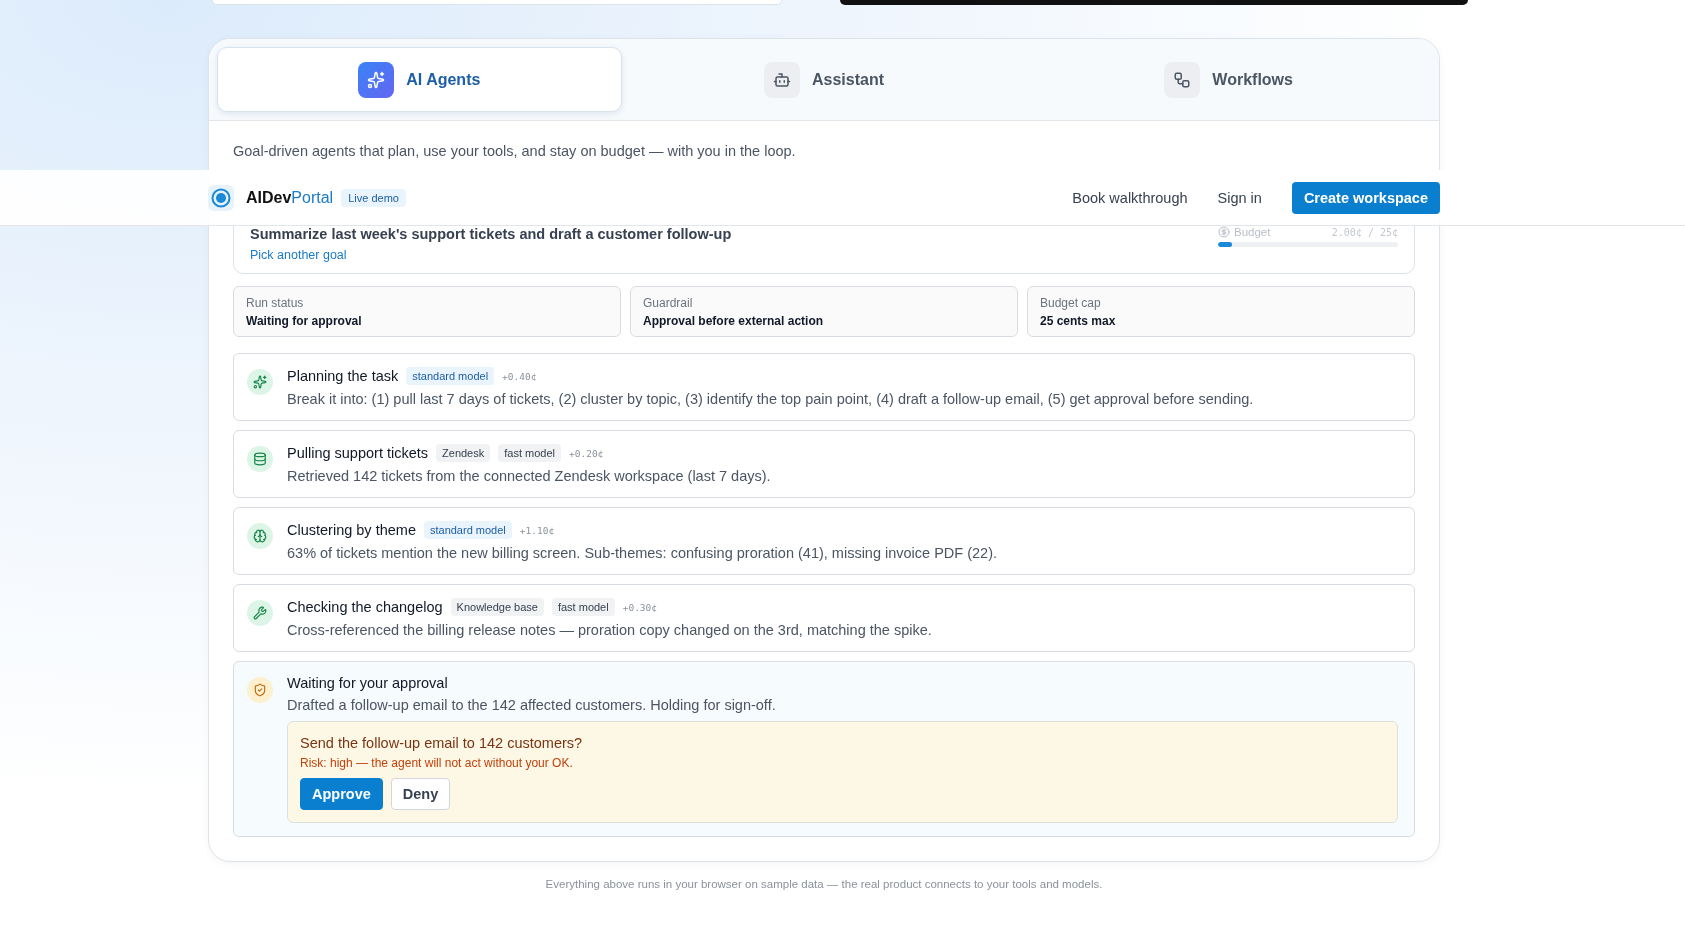 The height and width of the screenshot is (945, 1685). Describe the element at coordinates (1239, 197) in the screenshot. I see `nav-link: Sign in` at that location.